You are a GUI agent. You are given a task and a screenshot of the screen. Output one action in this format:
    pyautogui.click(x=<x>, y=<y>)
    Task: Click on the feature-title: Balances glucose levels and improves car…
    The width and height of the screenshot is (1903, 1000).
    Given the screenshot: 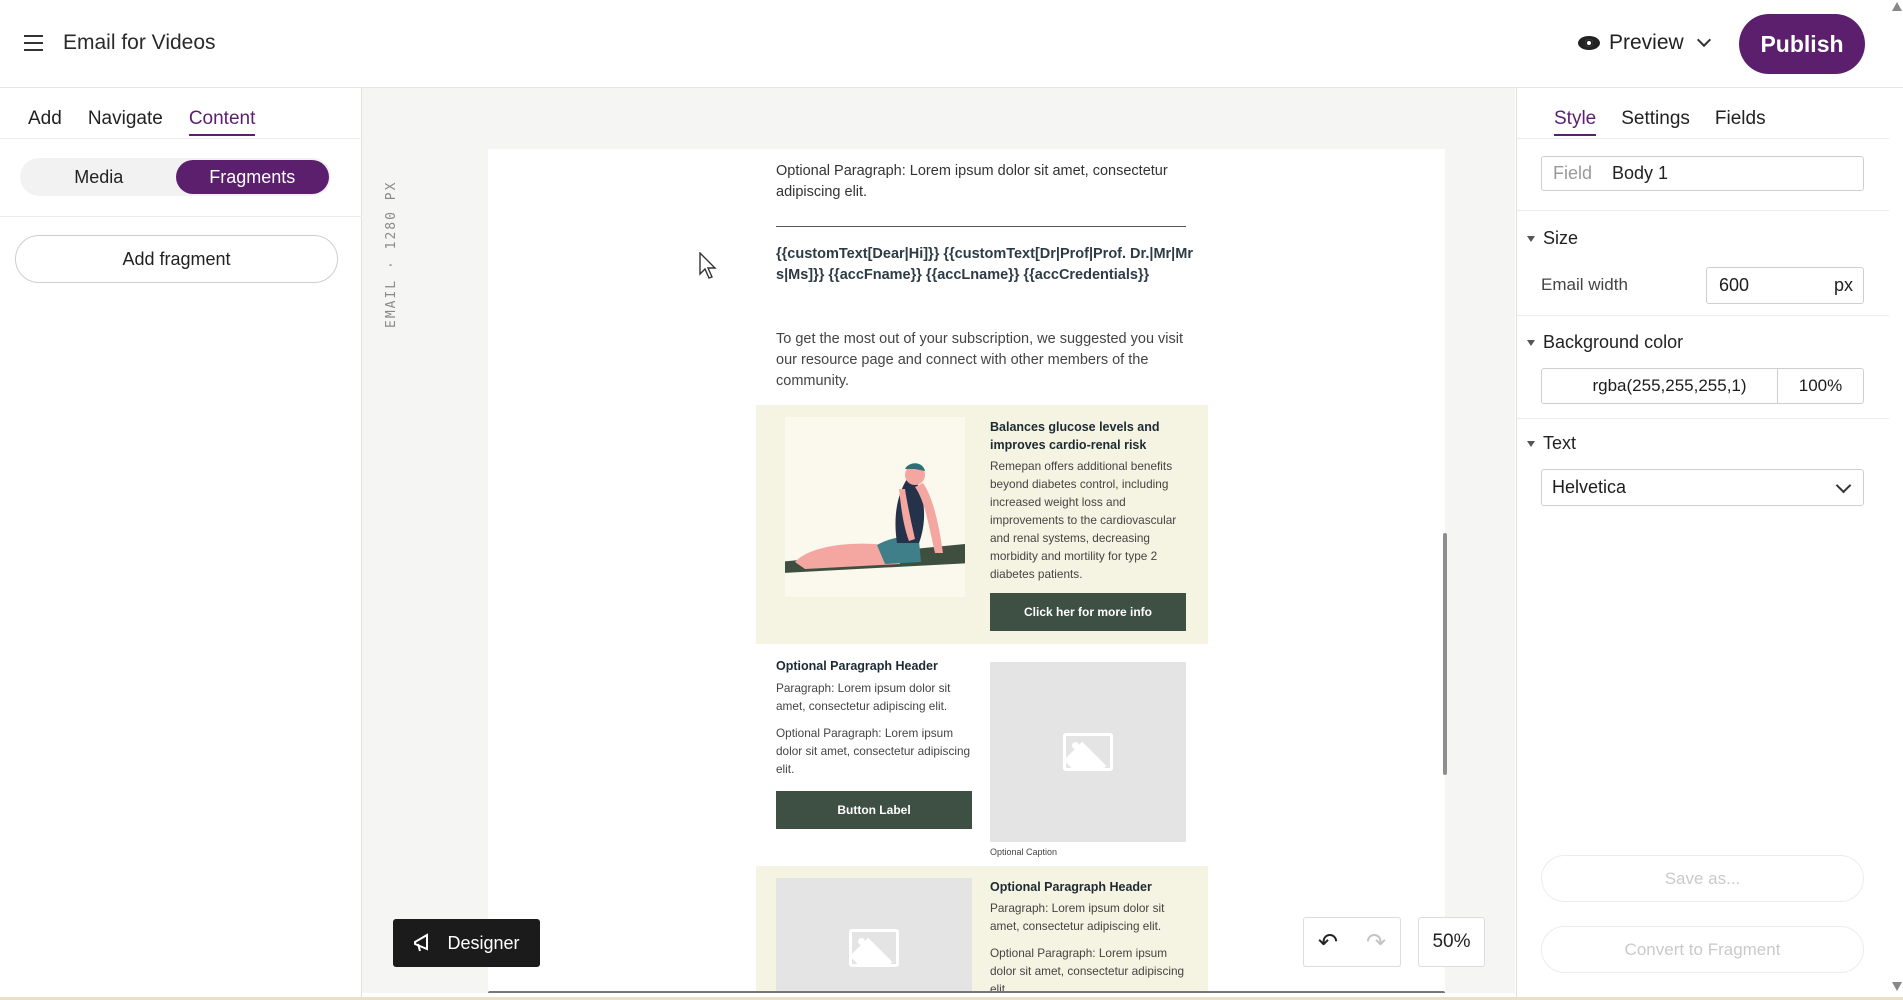 What is the action you would take?
    pyautogui.click(x=1090, y=436)
    